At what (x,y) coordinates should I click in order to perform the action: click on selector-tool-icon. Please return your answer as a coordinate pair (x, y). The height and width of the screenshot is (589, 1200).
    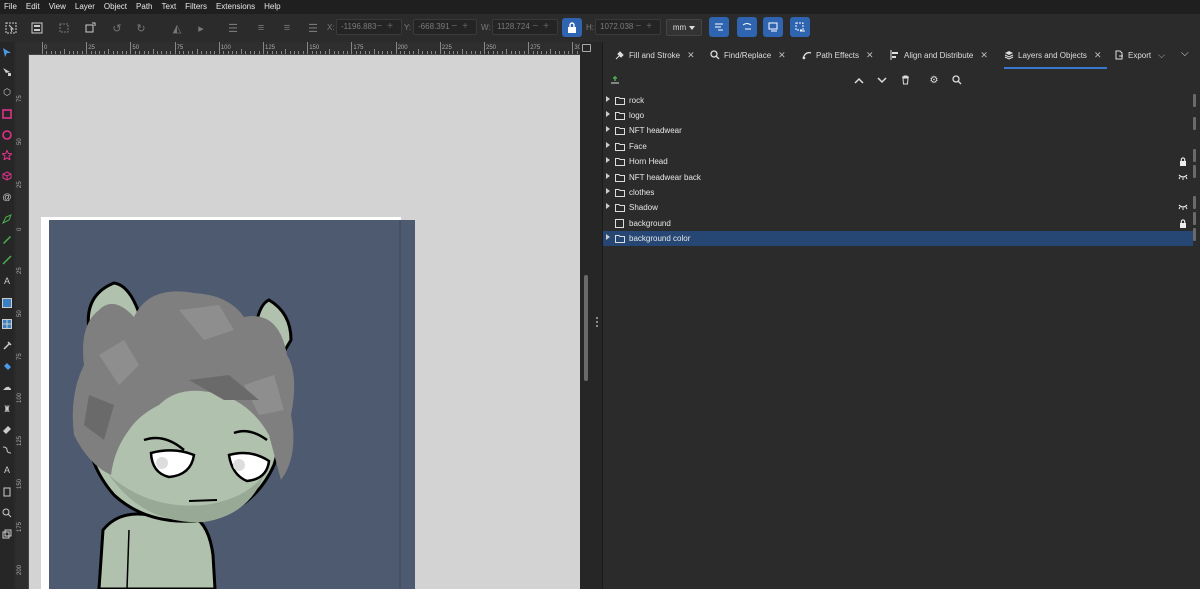
    Looking at the image, I should click on (7, 52).